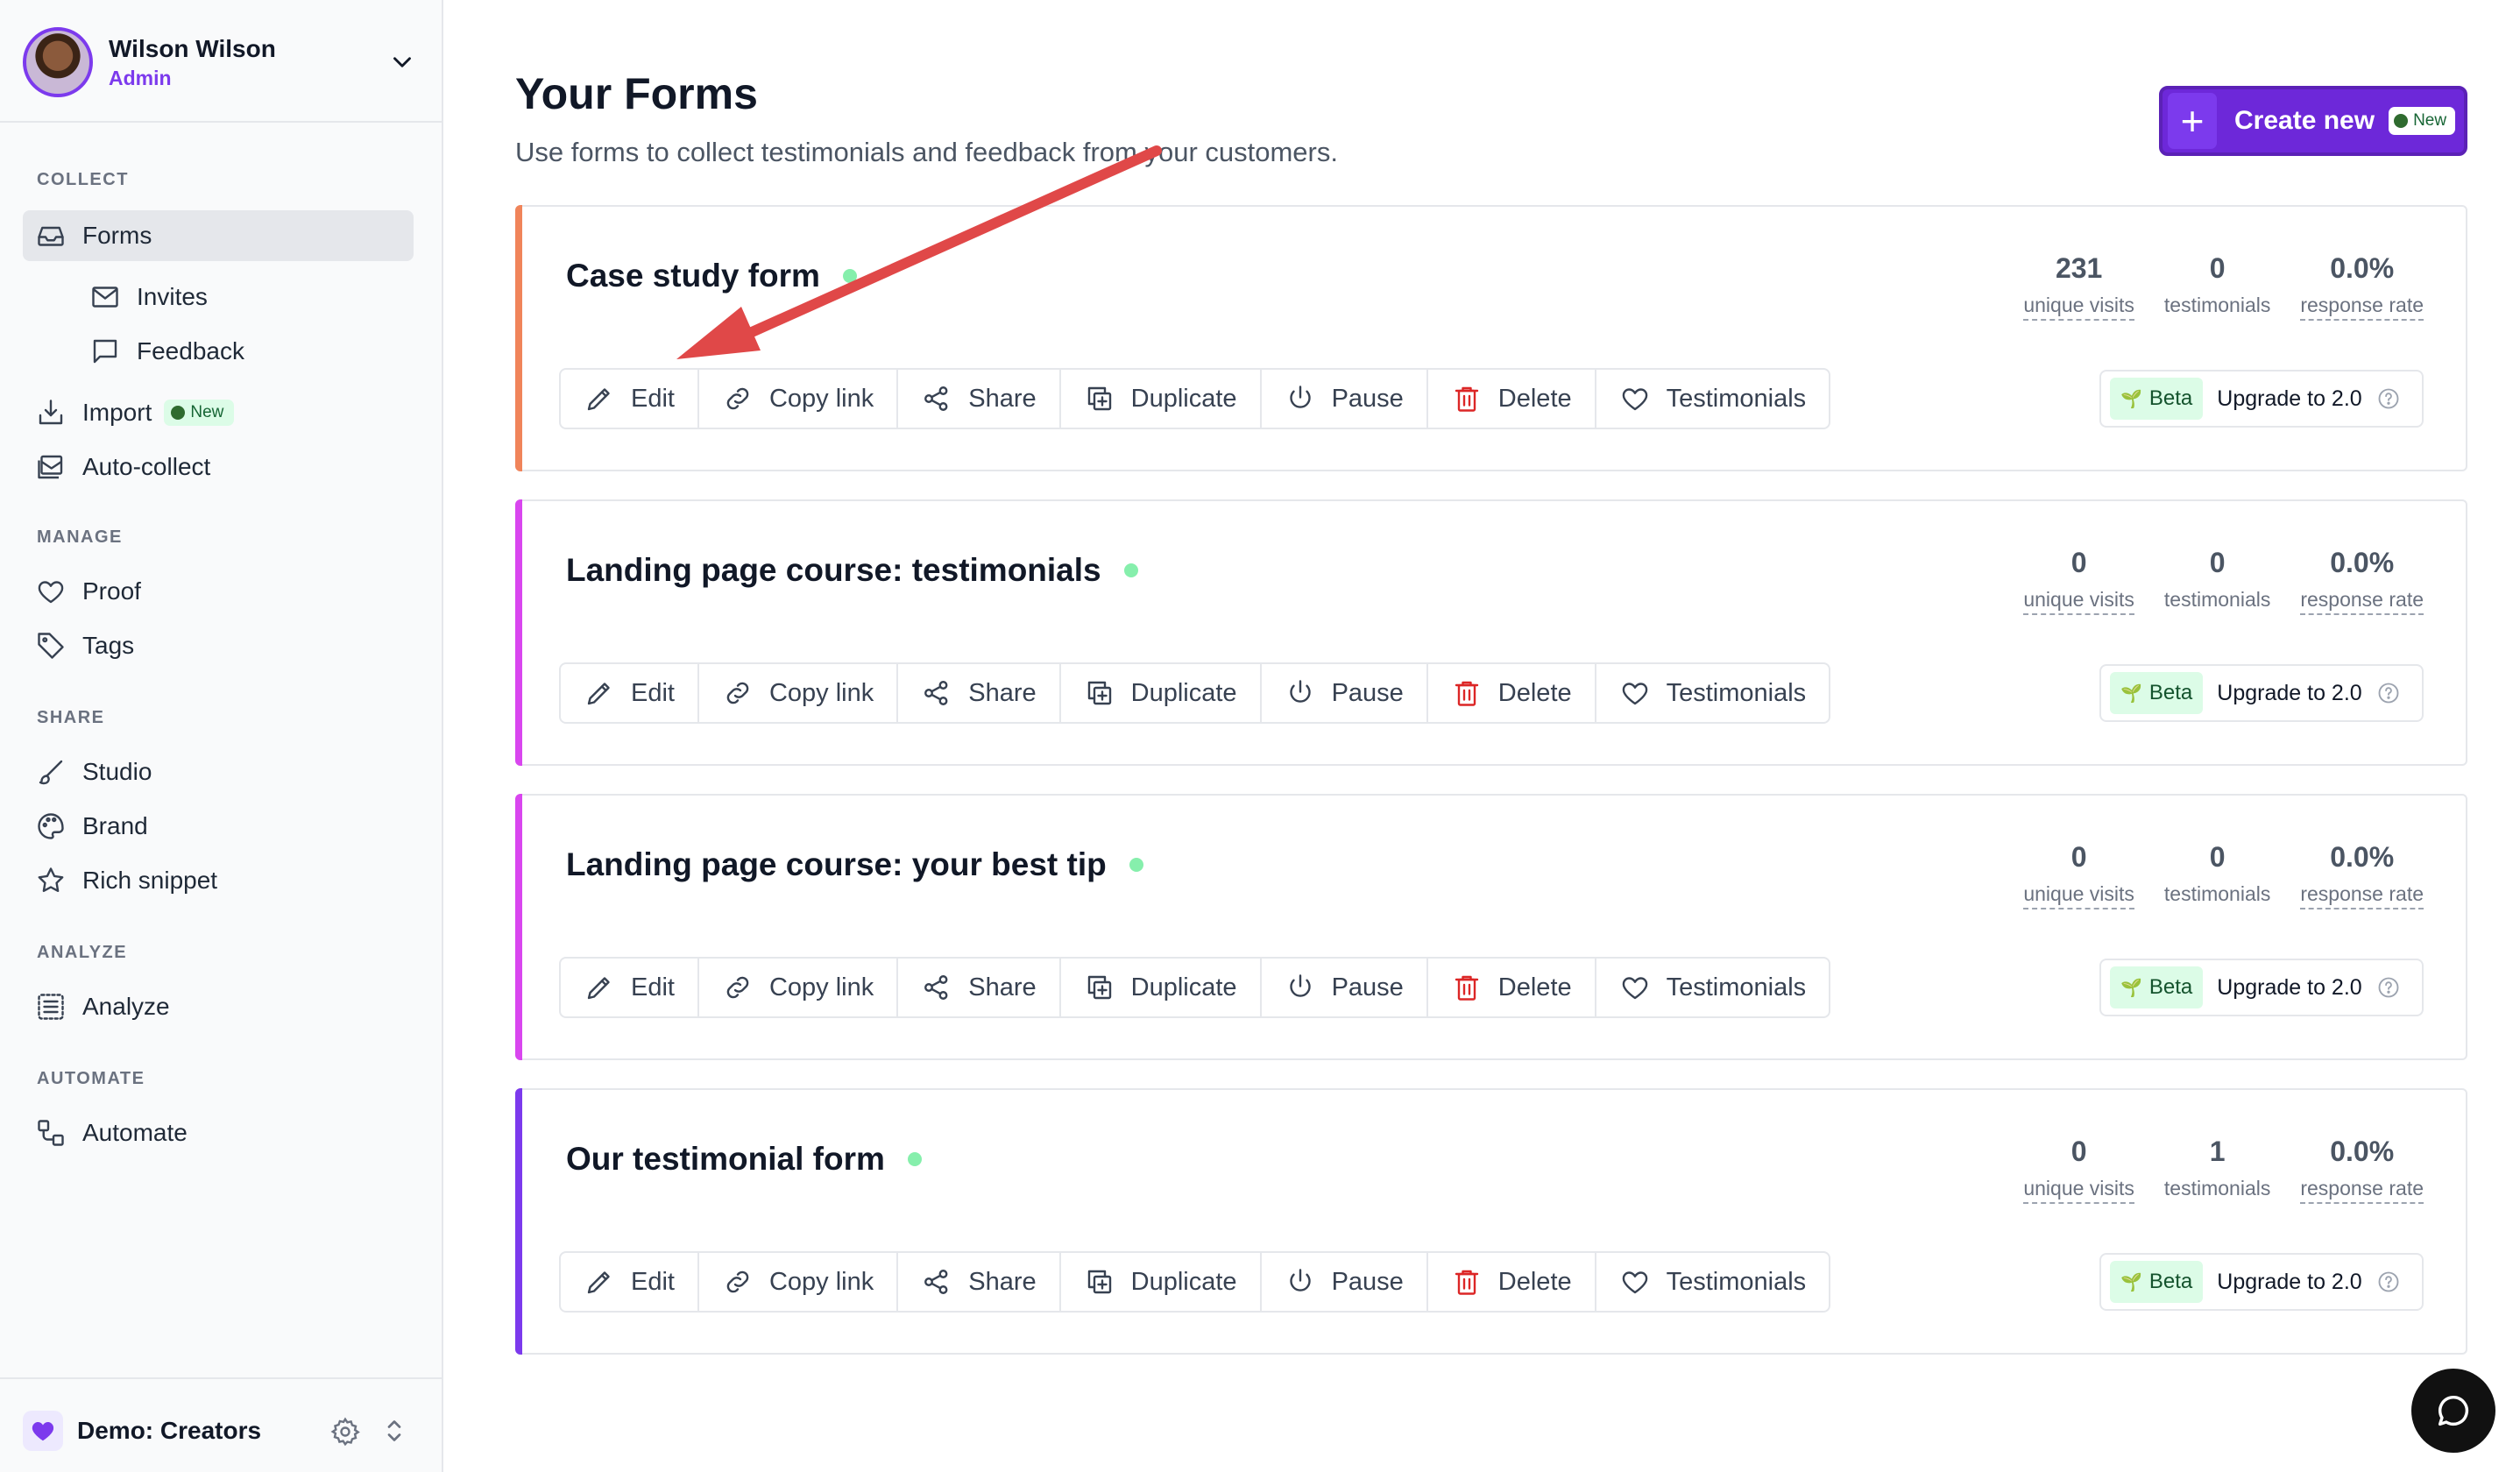 The image size is (2520, 1472). I want to click on chat-button, so click(2453, 1411).